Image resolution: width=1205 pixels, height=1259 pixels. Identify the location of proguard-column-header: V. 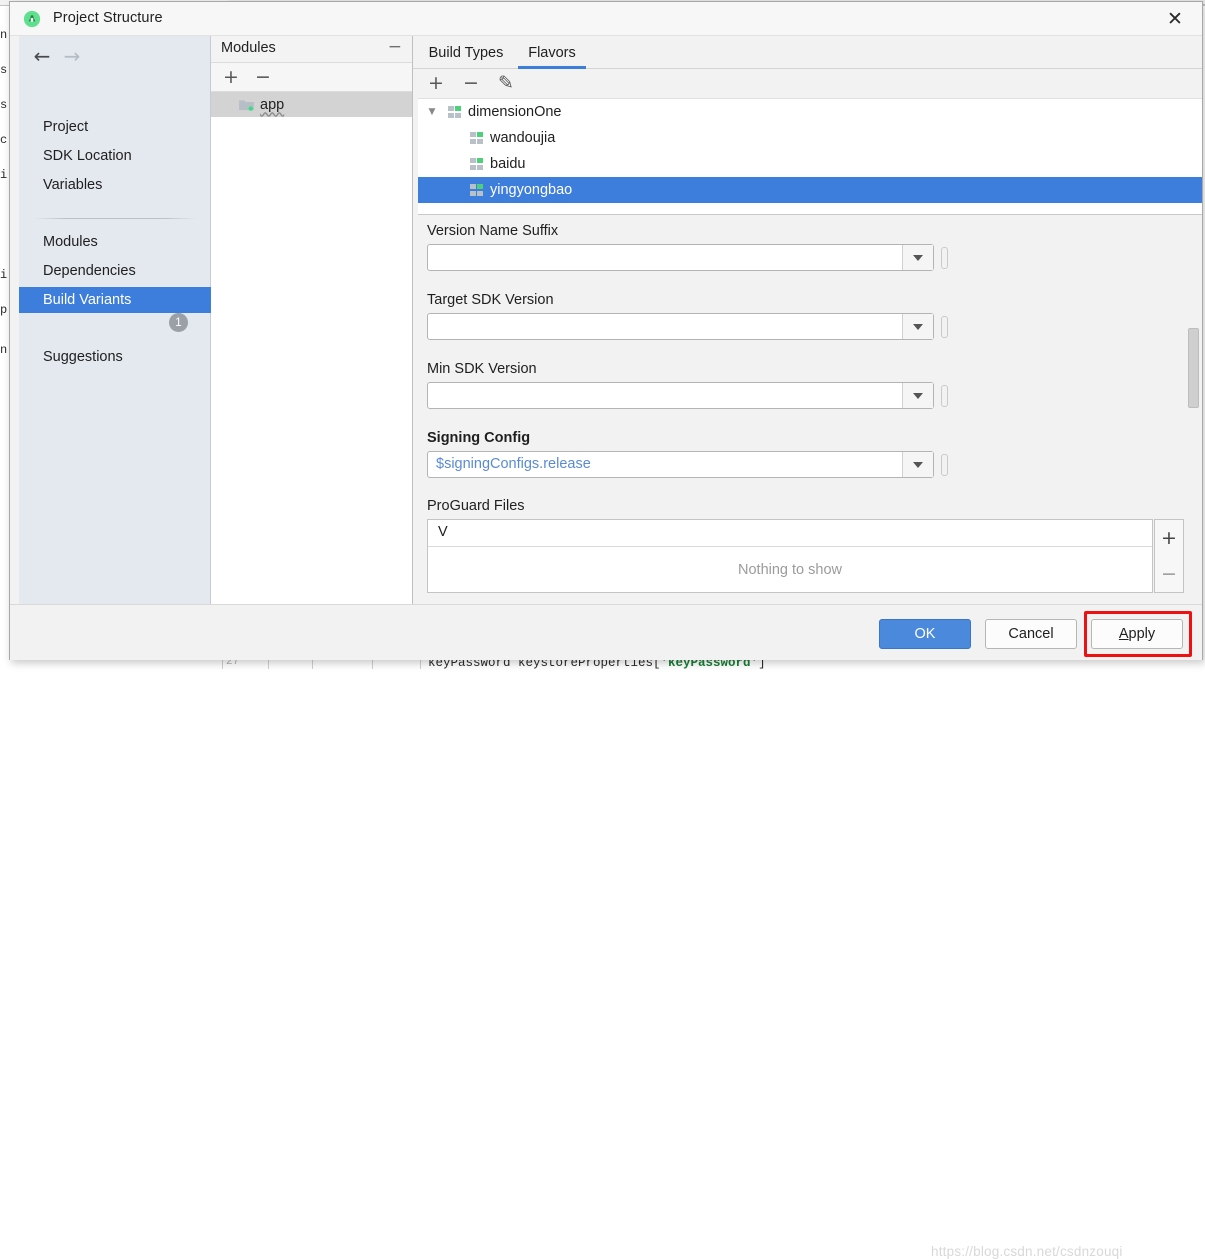
(443, 532).